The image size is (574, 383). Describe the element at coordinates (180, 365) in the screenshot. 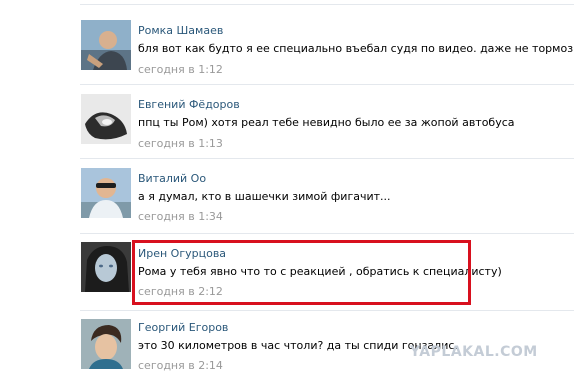

I see `comment-timestamp: сегодня в 2:14` at that location.